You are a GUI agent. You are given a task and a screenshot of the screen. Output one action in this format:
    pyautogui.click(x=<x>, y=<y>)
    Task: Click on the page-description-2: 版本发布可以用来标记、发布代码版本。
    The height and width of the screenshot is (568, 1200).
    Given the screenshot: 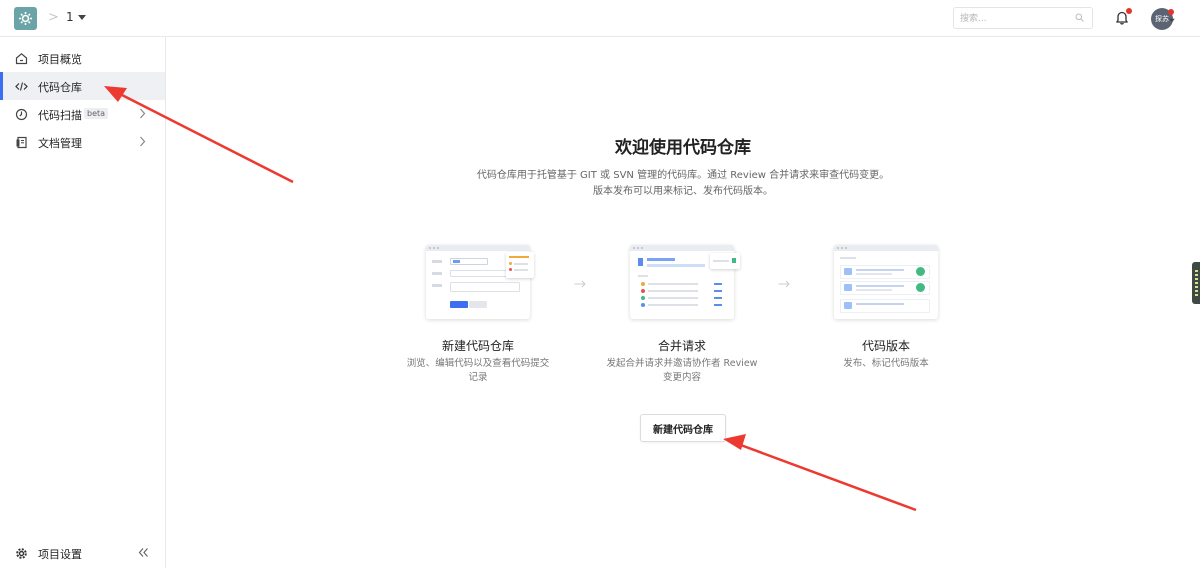 What is the action you would take?
    pyautogui.click(x=683, y=191)
    